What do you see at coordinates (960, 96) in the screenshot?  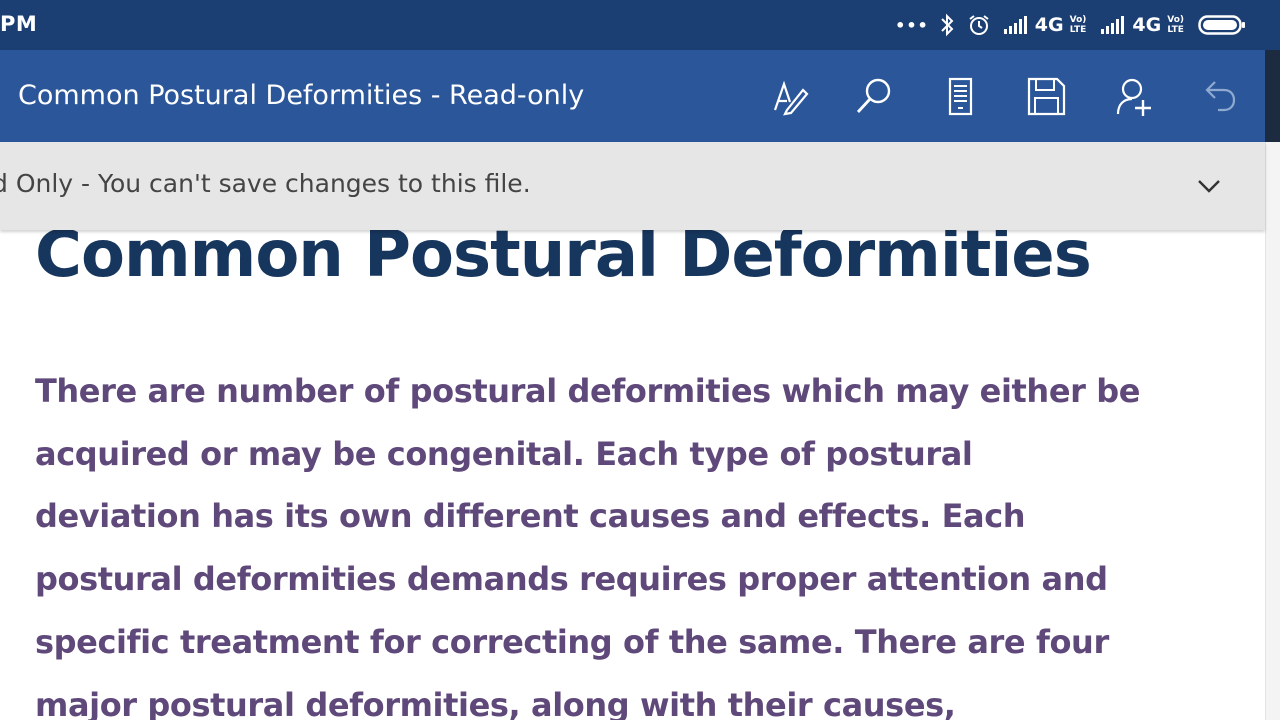 I see `mobile-view-icon` at bounding box center [960, 96].